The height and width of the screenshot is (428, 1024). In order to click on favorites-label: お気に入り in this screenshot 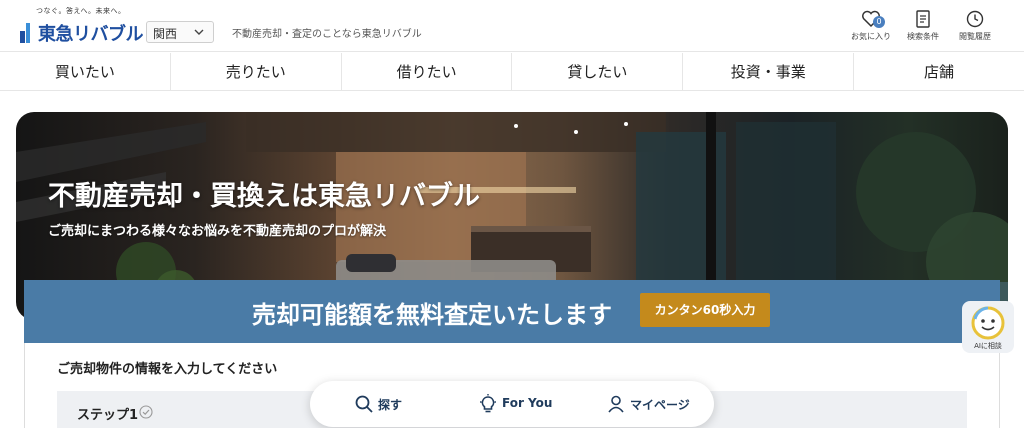, I will do `click(871, 36)`.